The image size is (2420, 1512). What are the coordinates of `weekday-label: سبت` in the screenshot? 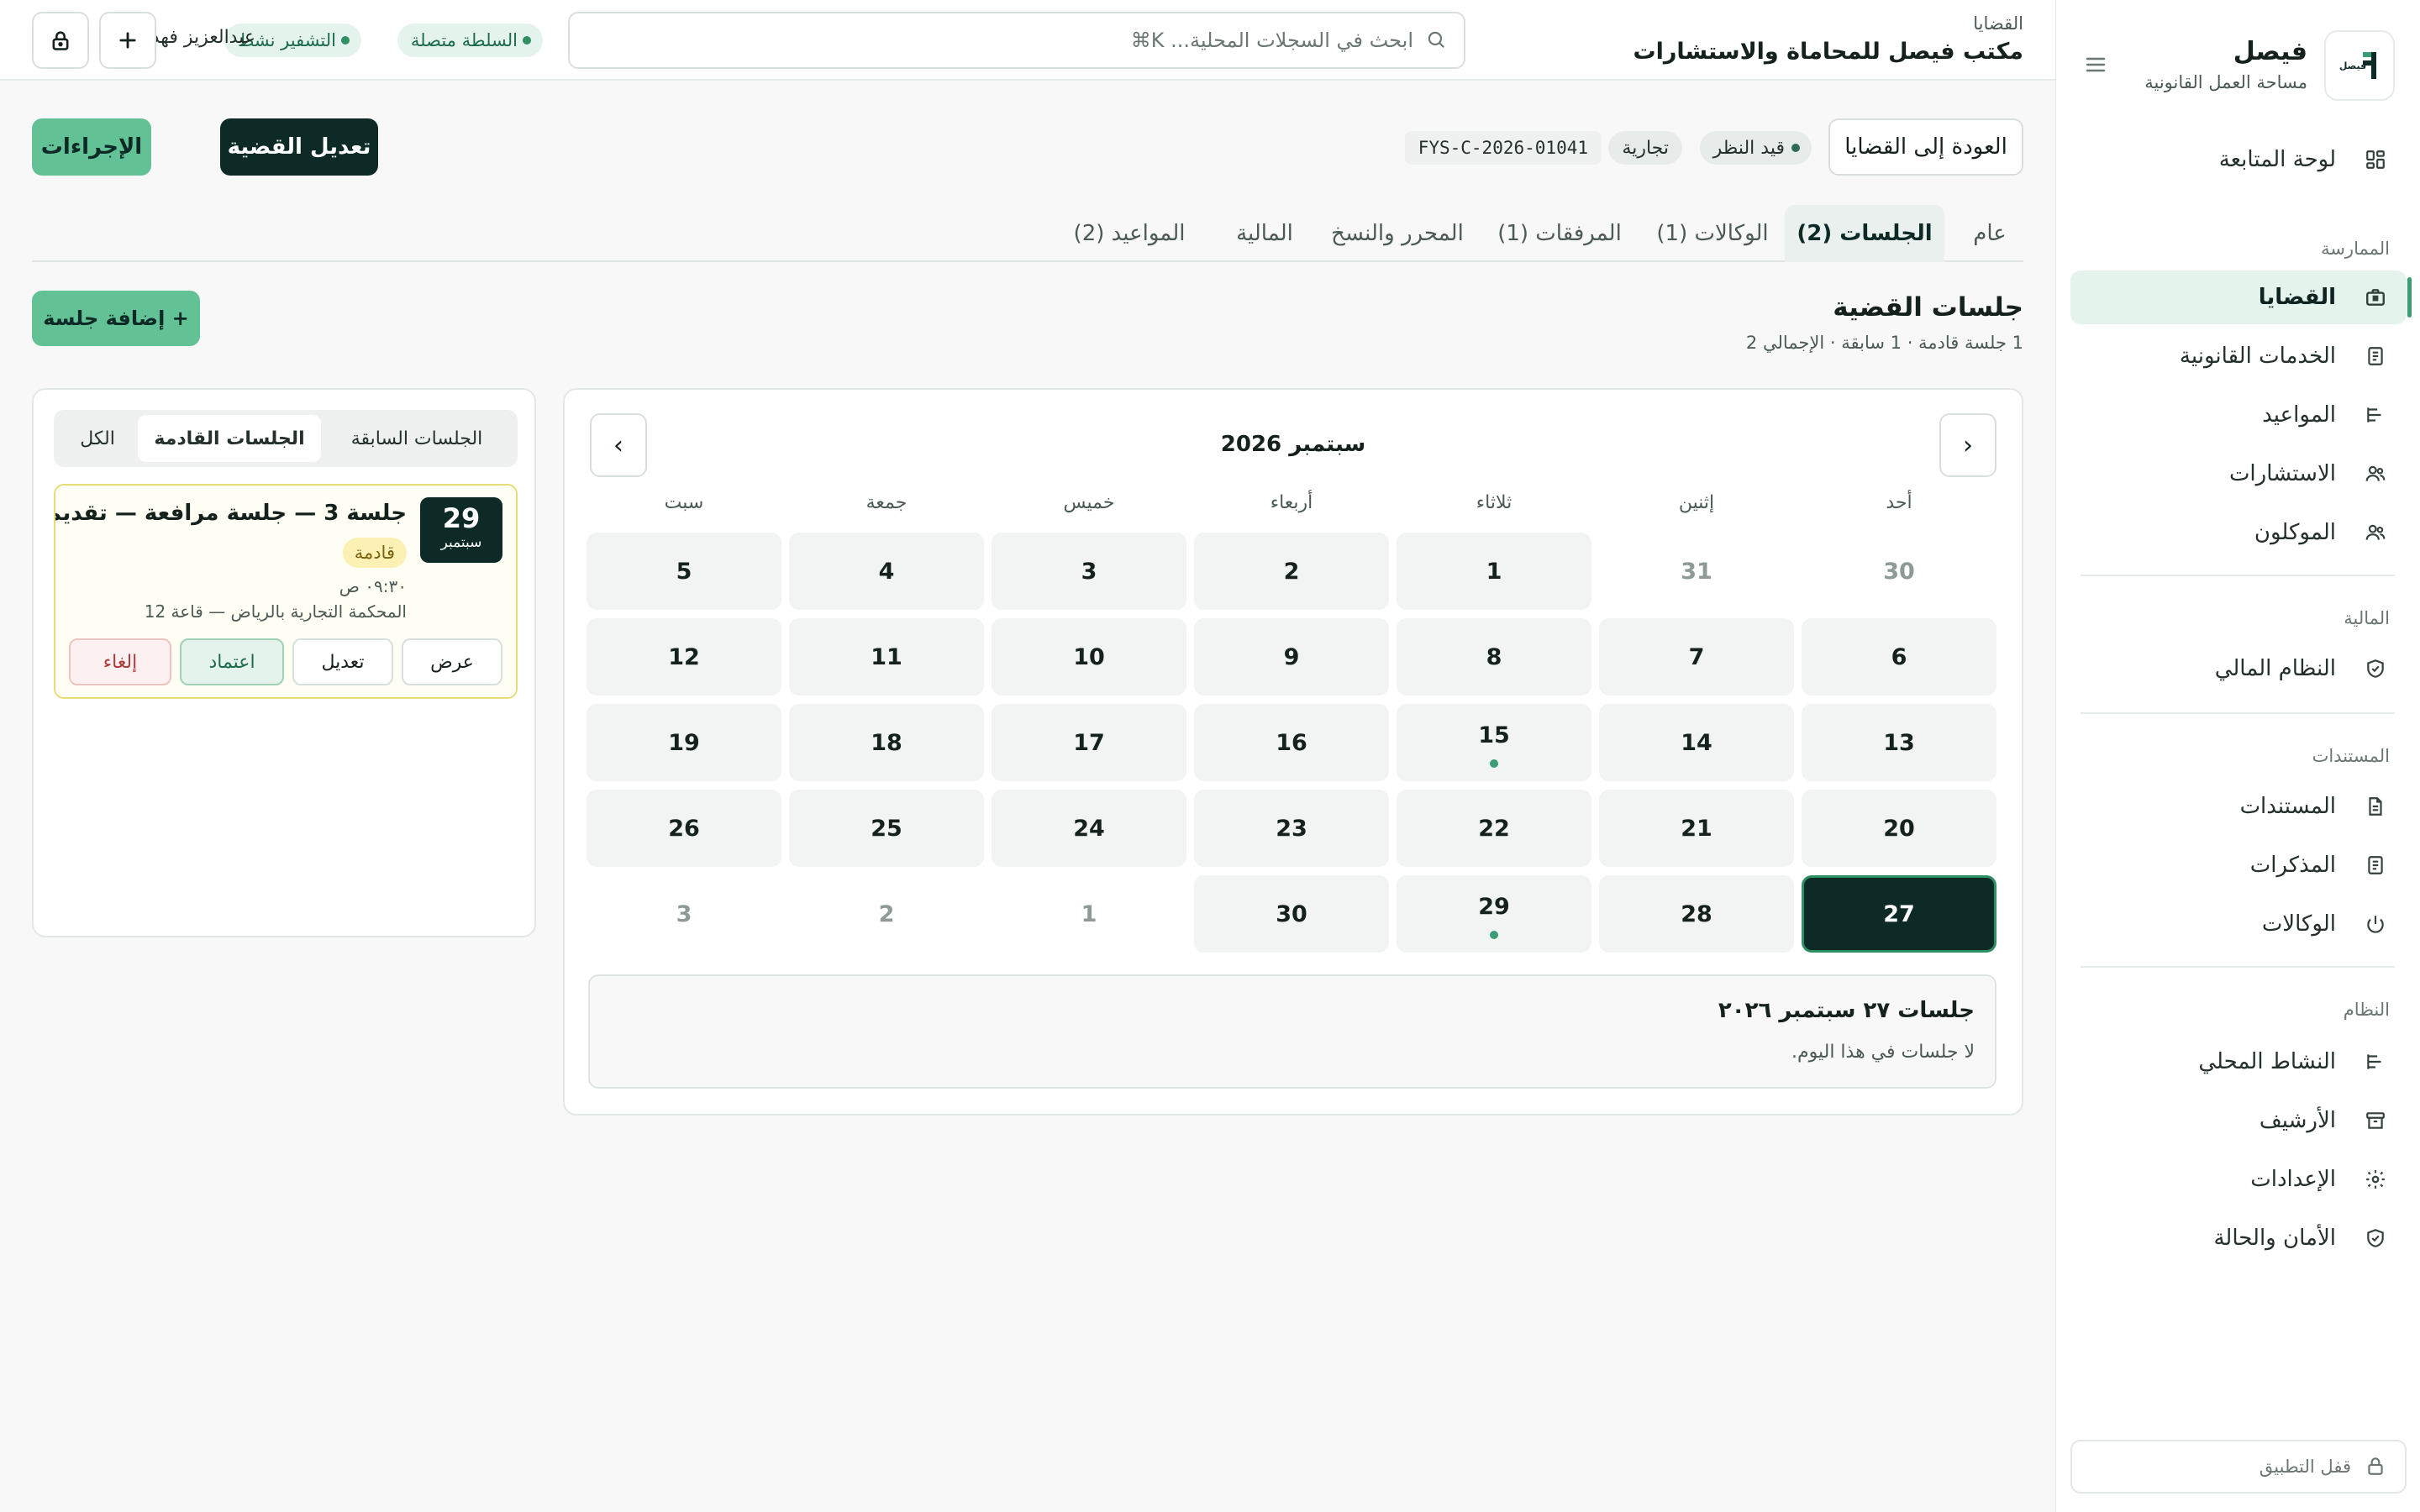 It's located at (684, 502).